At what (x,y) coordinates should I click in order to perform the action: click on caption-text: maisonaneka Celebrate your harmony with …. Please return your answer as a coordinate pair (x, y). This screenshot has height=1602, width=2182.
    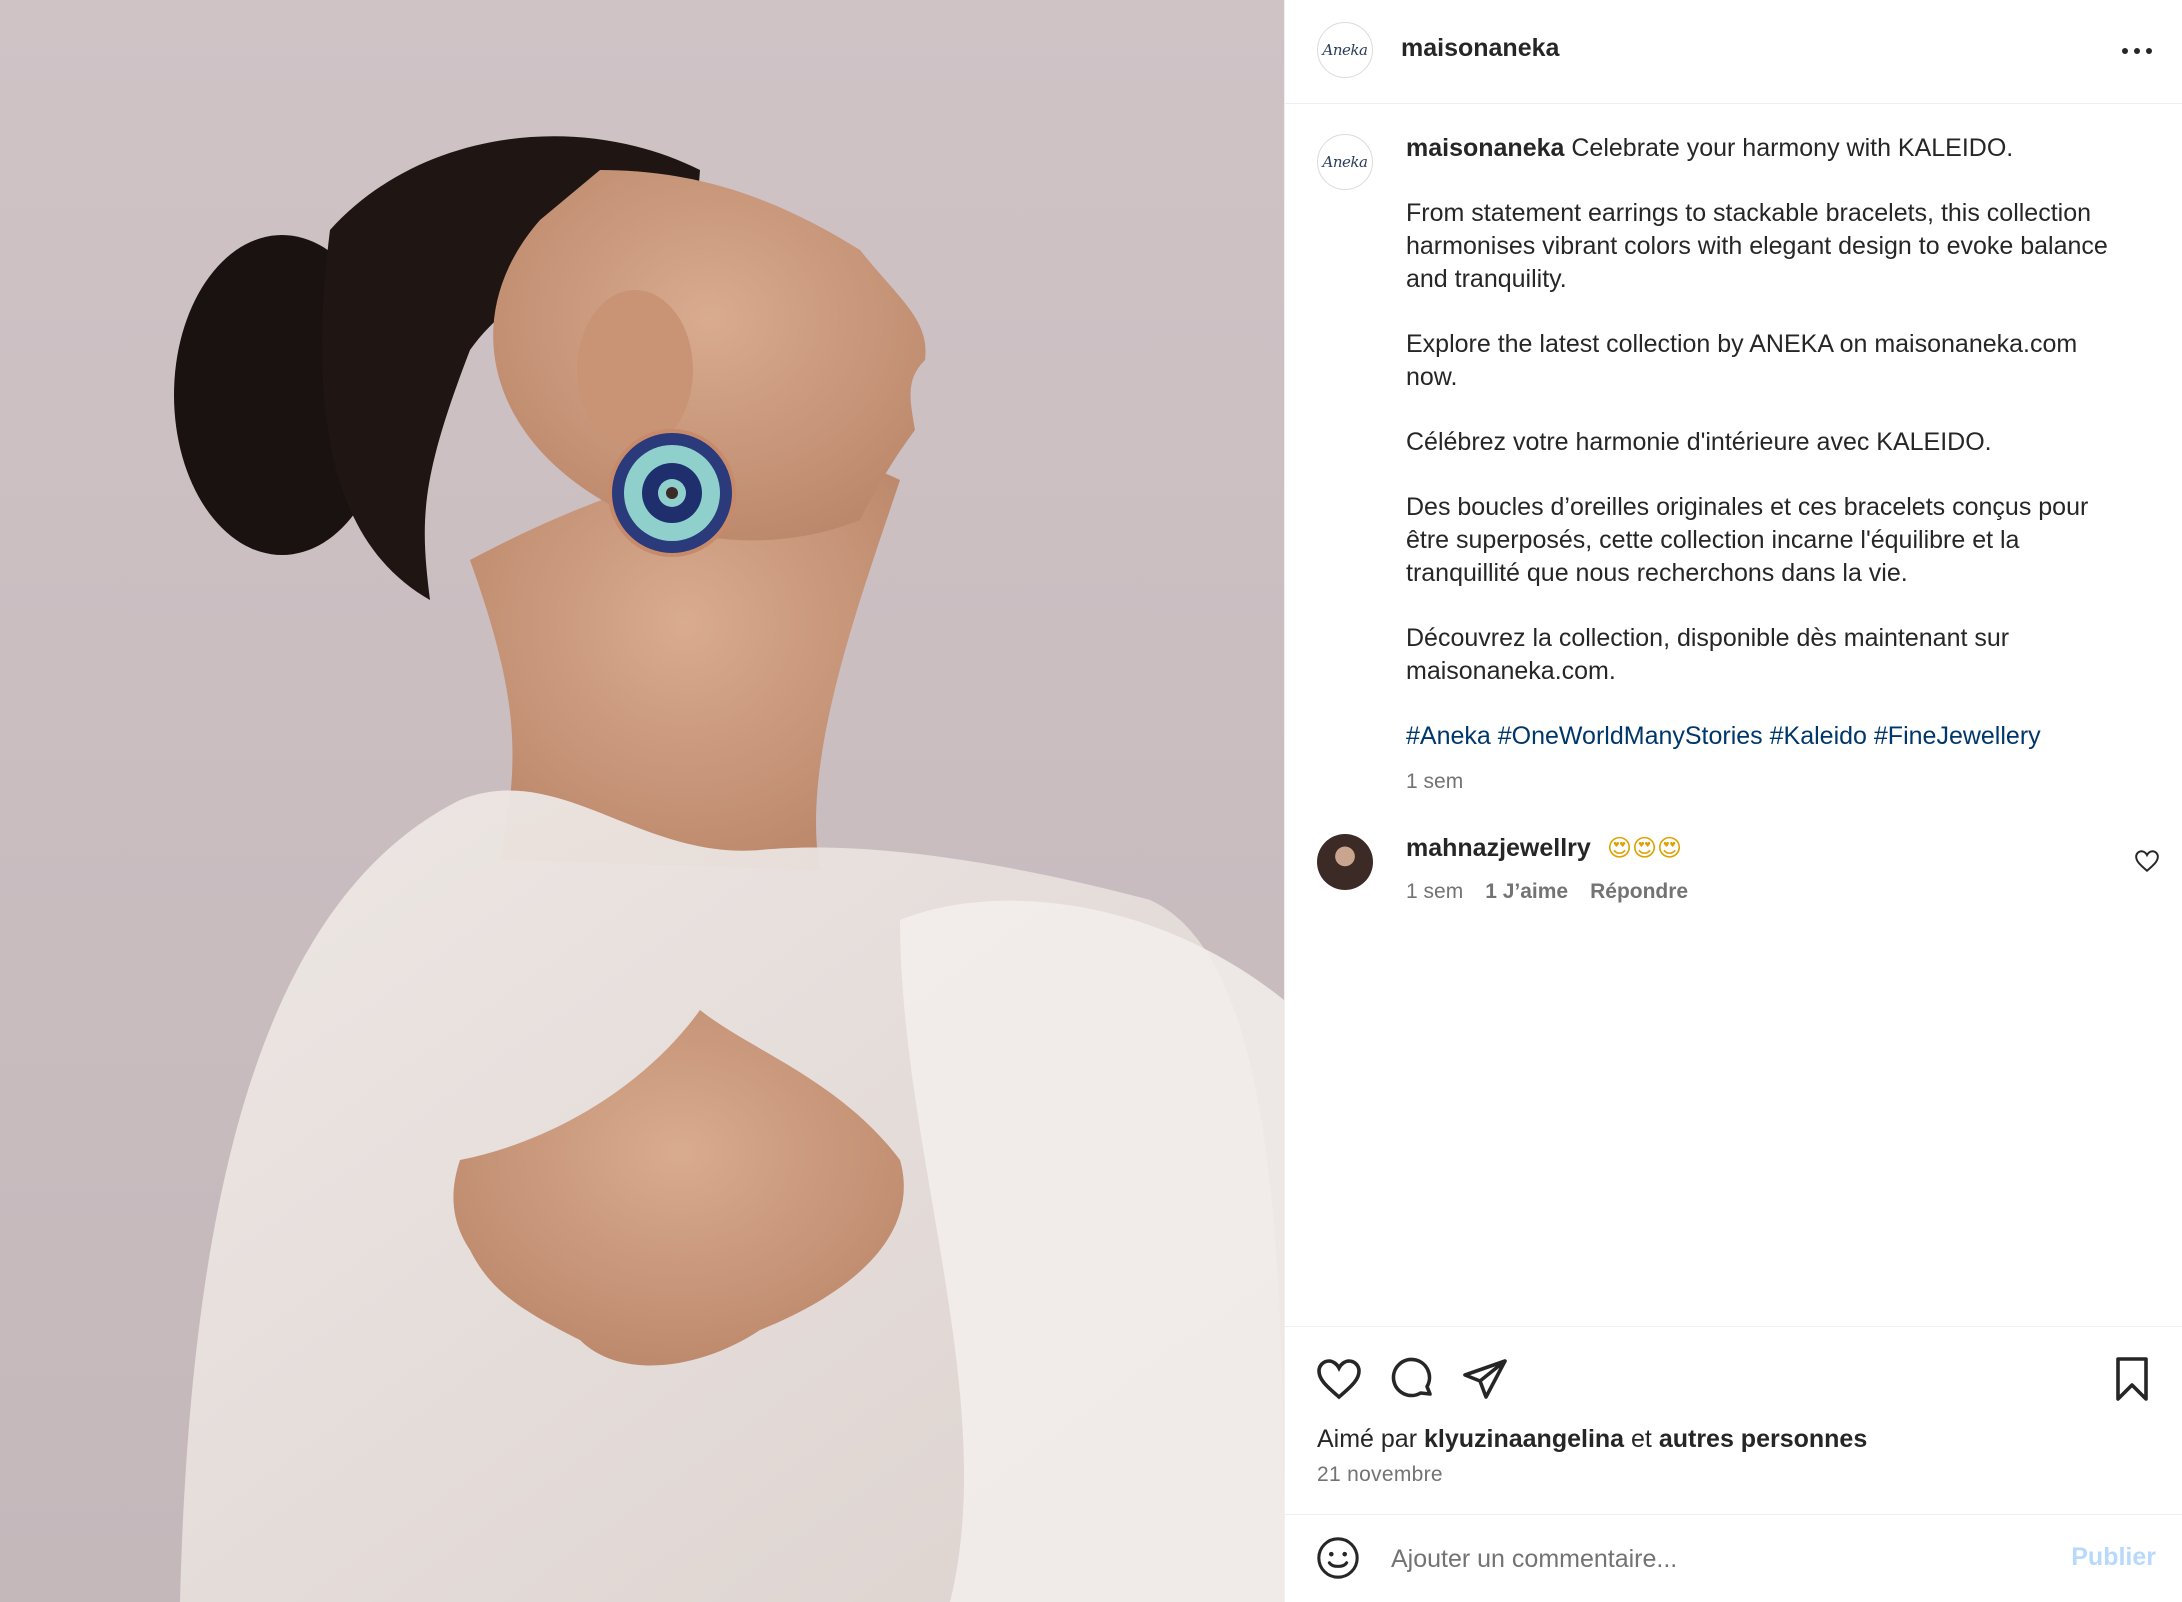
    Looking at the image, I should click on (1766, 465).